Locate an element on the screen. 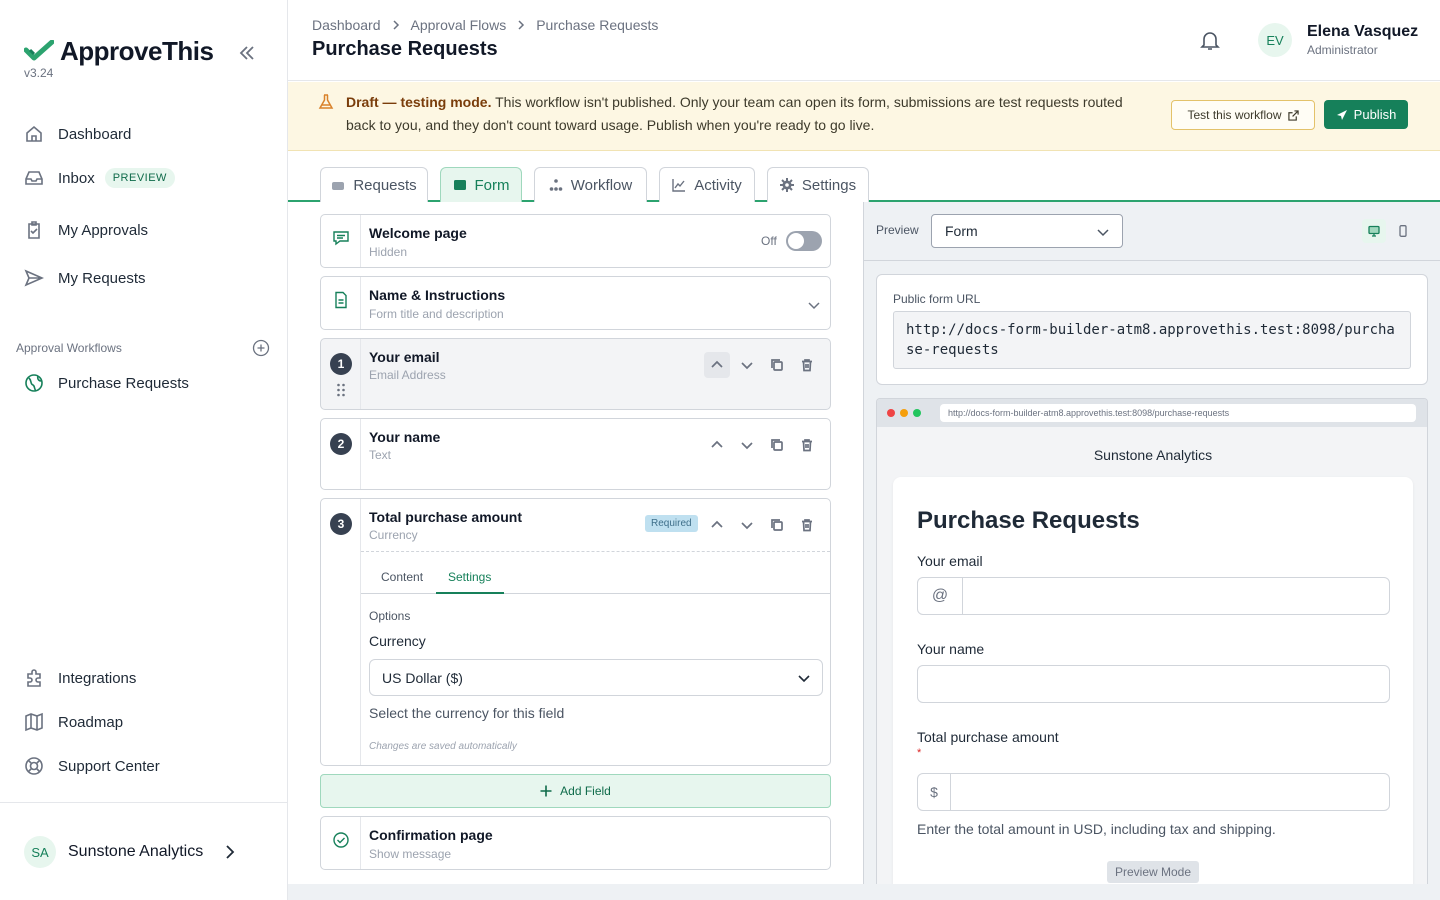 The height and width of the screenshot is (900, 1440). tab-label: Activity is located at coordinates (718, 185).